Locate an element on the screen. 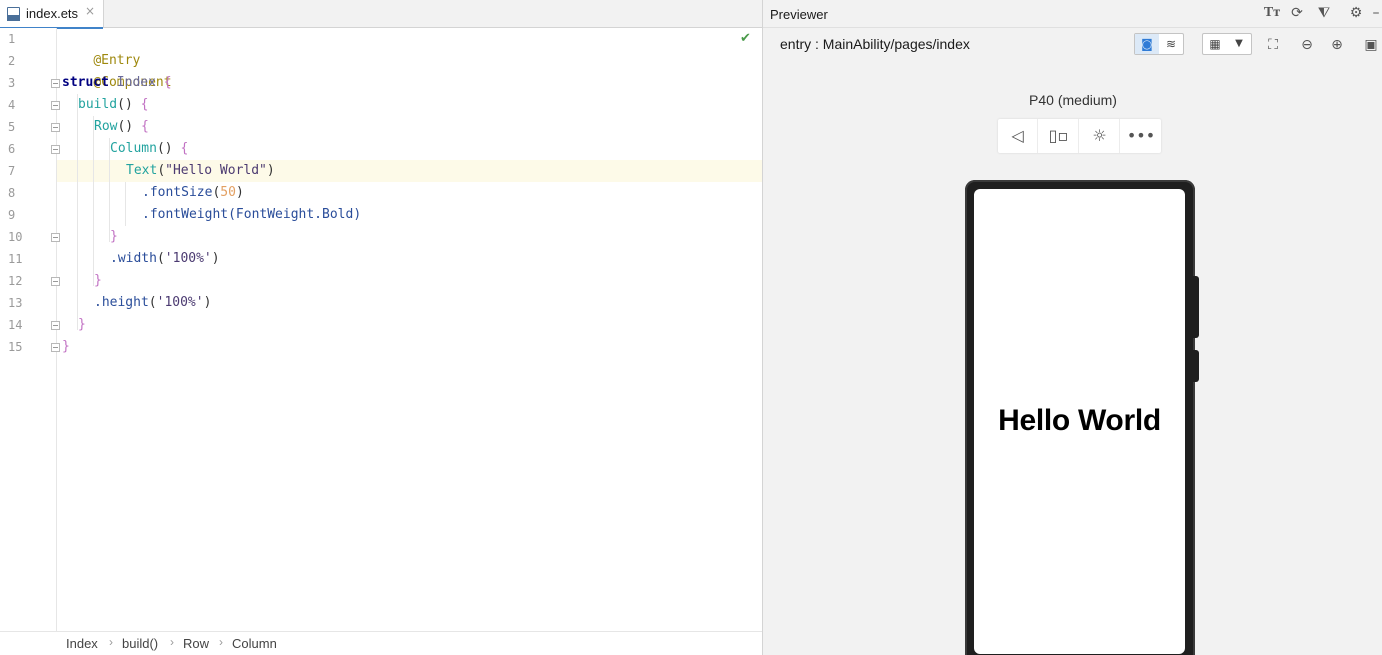 The image size is (1382, 655). code-line: .fontWeight(FontWeight.Bold) is located at coordinates (251, 215).